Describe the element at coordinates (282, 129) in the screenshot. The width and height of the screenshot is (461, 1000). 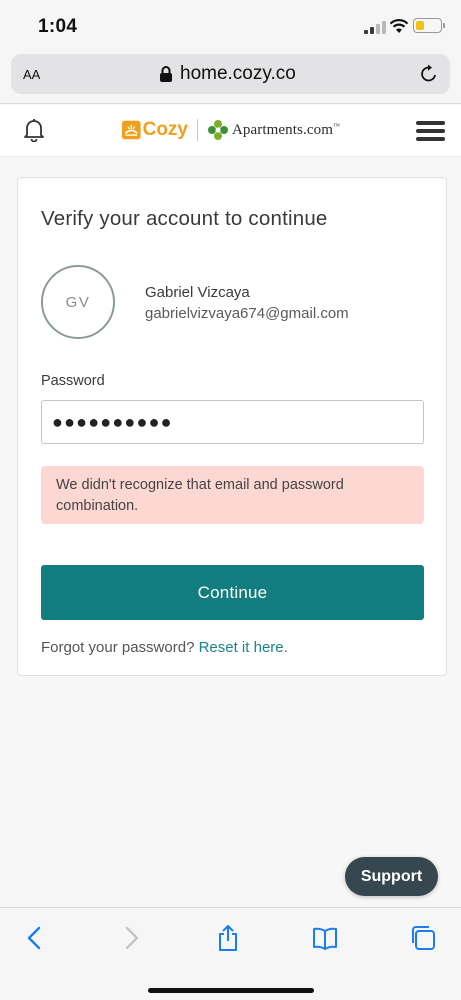
I see `apartments-logo-name: Apartments.com` at that location.